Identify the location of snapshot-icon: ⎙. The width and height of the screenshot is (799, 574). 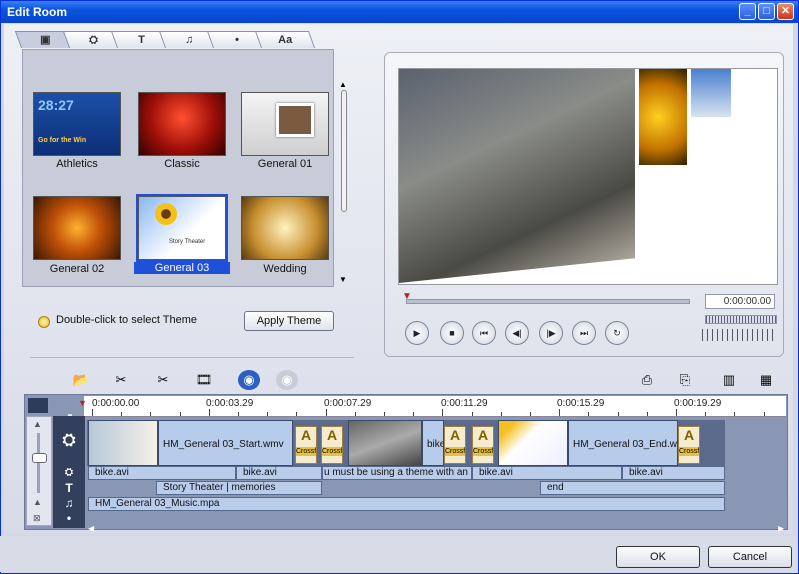
(647, 380).